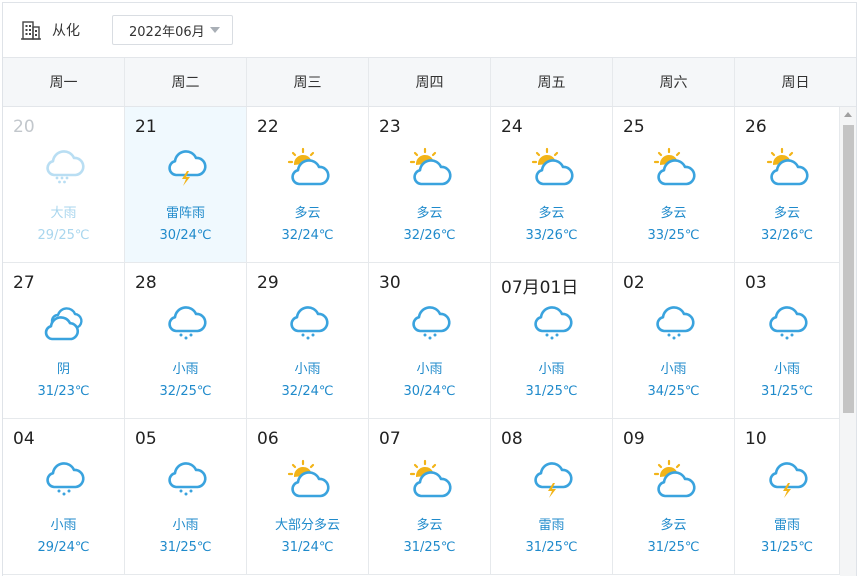  Describe the element at coordinates (674, 496) in the screenshot. I see `calendar-day-cell: 09 多云 31/25℃` at that location.